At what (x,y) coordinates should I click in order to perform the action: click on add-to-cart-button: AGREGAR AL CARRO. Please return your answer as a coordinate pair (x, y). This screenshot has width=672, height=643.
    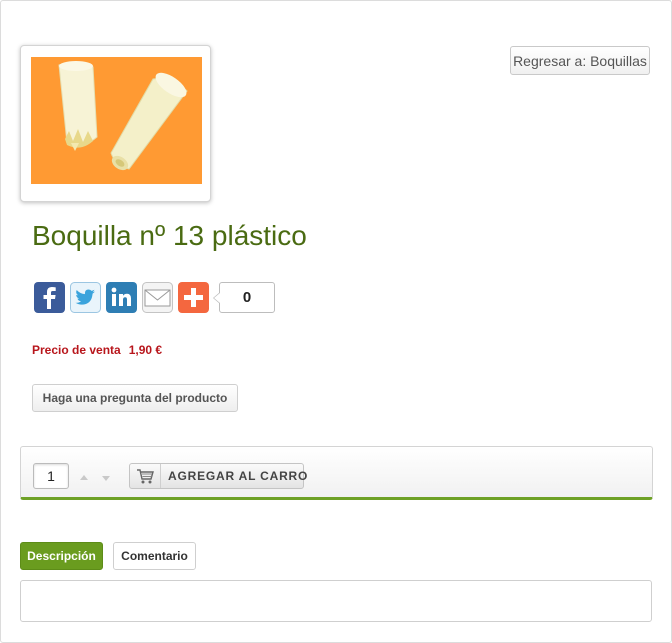
    Looking at the image, I should click on (218, 476).